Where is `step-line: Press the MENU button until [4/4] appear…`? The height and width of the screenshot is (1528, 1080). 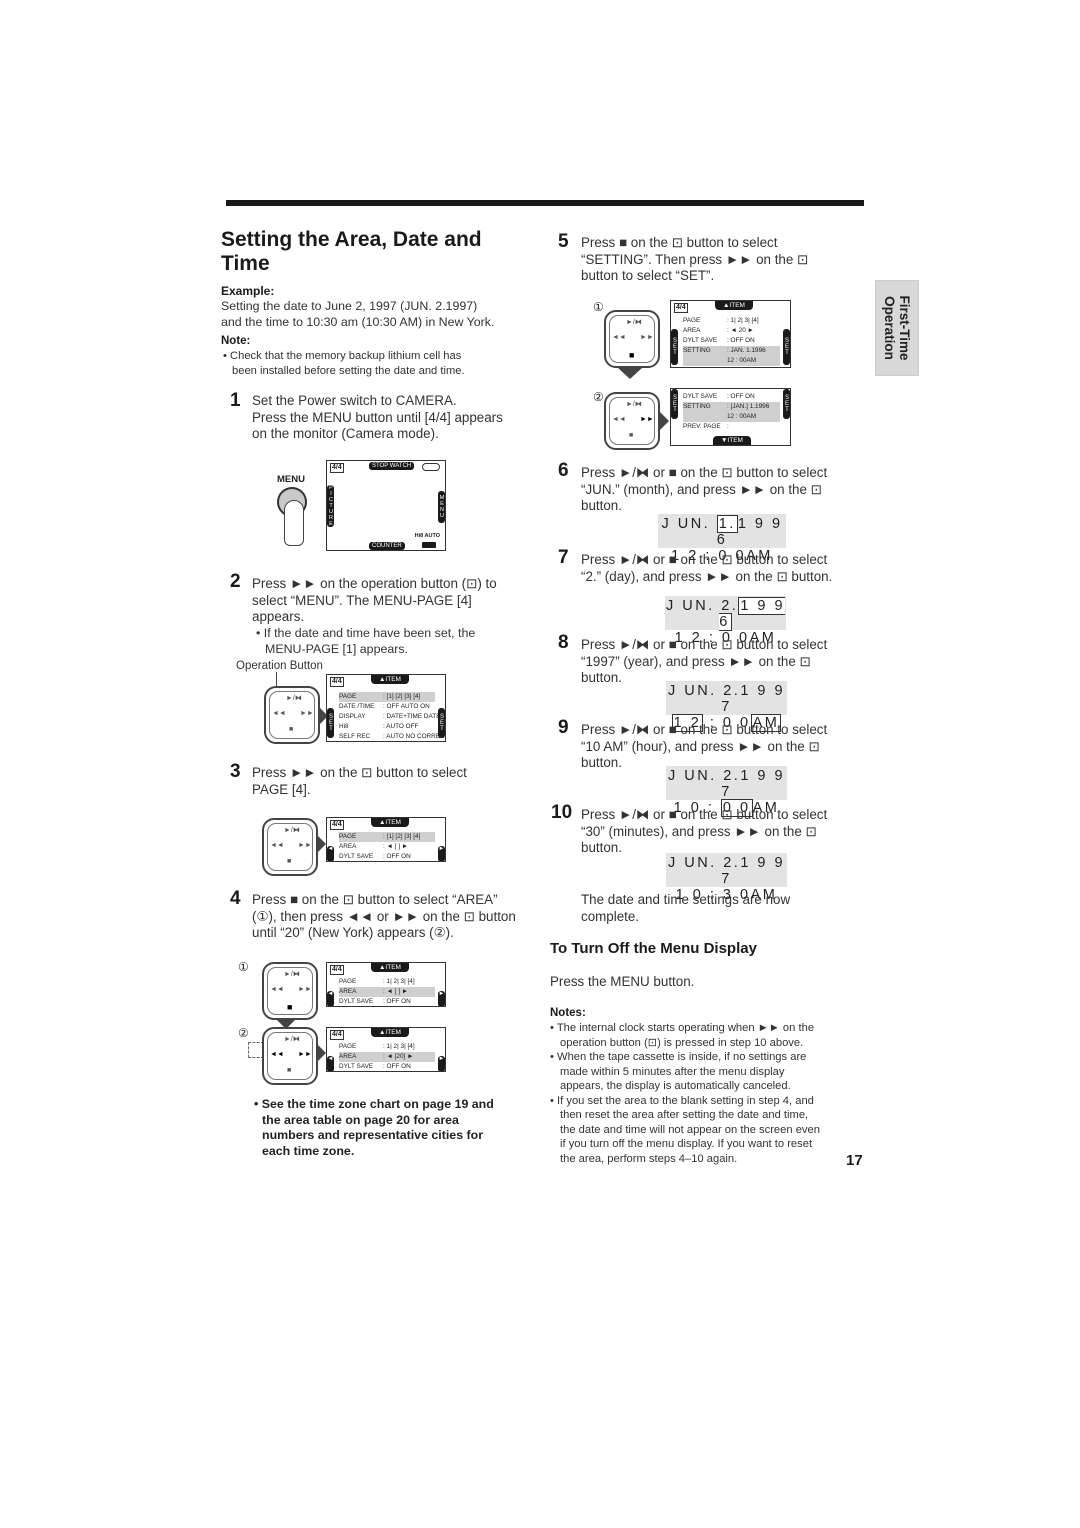
step-line: Press the MENU button until [4/4] appear… is located at coordinates (377, 417).